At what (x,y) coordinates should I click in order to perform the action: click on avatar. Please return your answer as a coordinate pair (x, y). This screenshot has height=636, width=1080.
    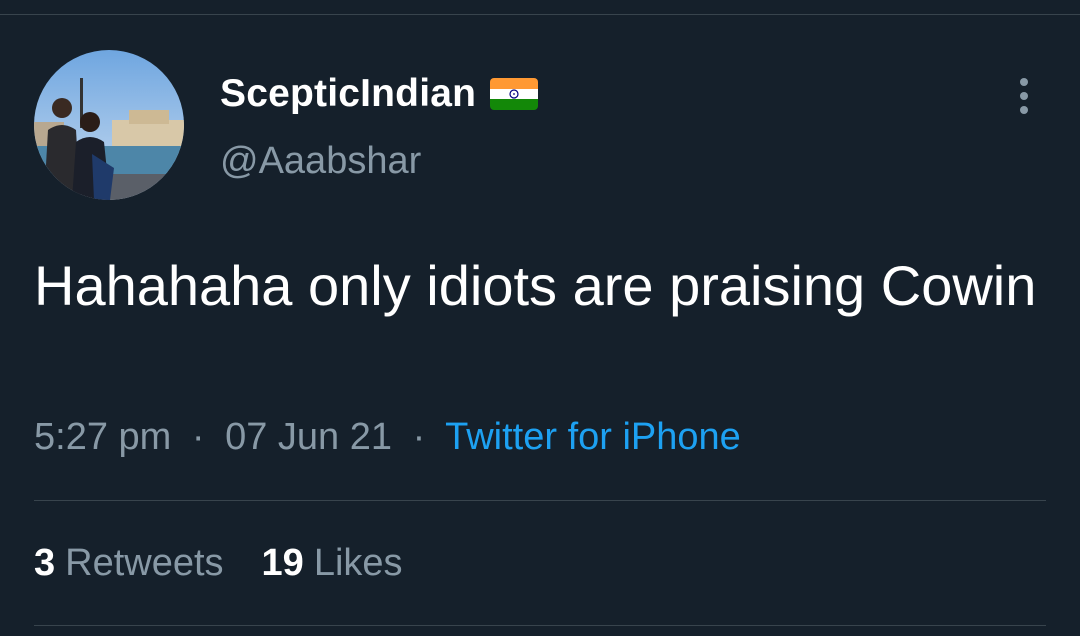
    Looking at the image, I should click on (109, 125).